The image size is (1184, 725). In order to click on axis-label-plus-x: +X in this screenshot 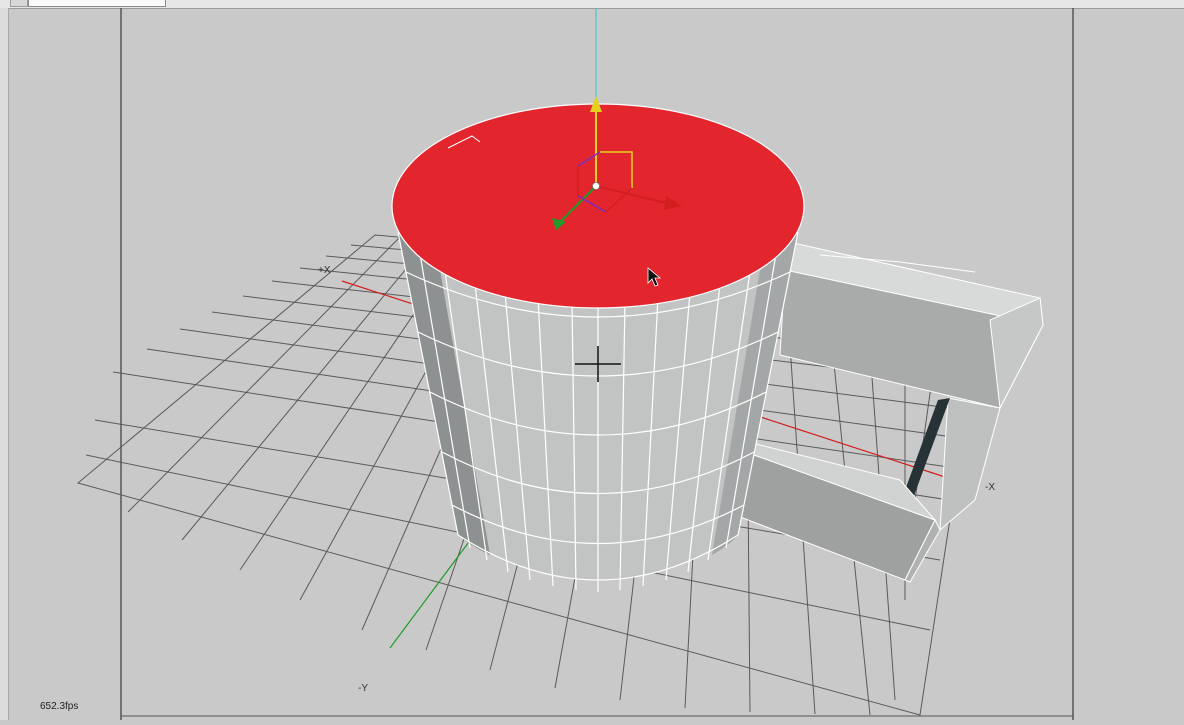, I will do `click(324, 270)`.